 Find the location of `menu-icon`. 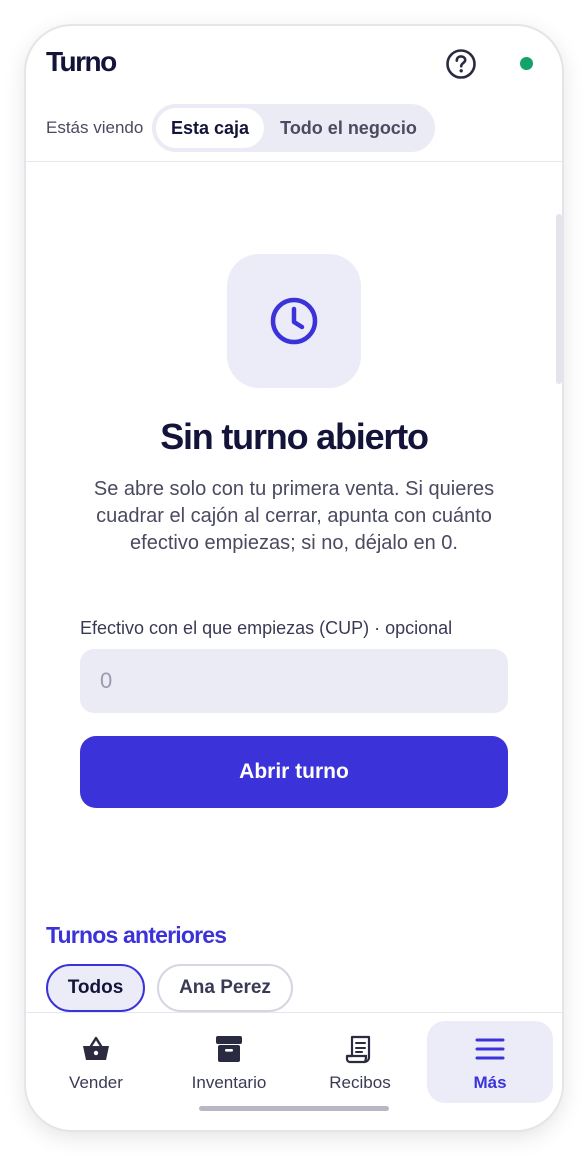

menu-icon is located at coordinates (490, 1049).